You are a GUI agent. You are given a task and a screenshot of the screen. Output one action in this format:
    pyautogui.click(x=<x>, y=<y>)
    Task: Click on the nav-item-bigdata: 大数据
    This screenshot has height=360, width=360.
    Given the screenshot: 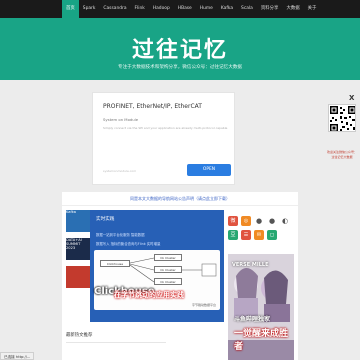 What is the action you would take?
    pyautogui.click(x=292, y=9)
    